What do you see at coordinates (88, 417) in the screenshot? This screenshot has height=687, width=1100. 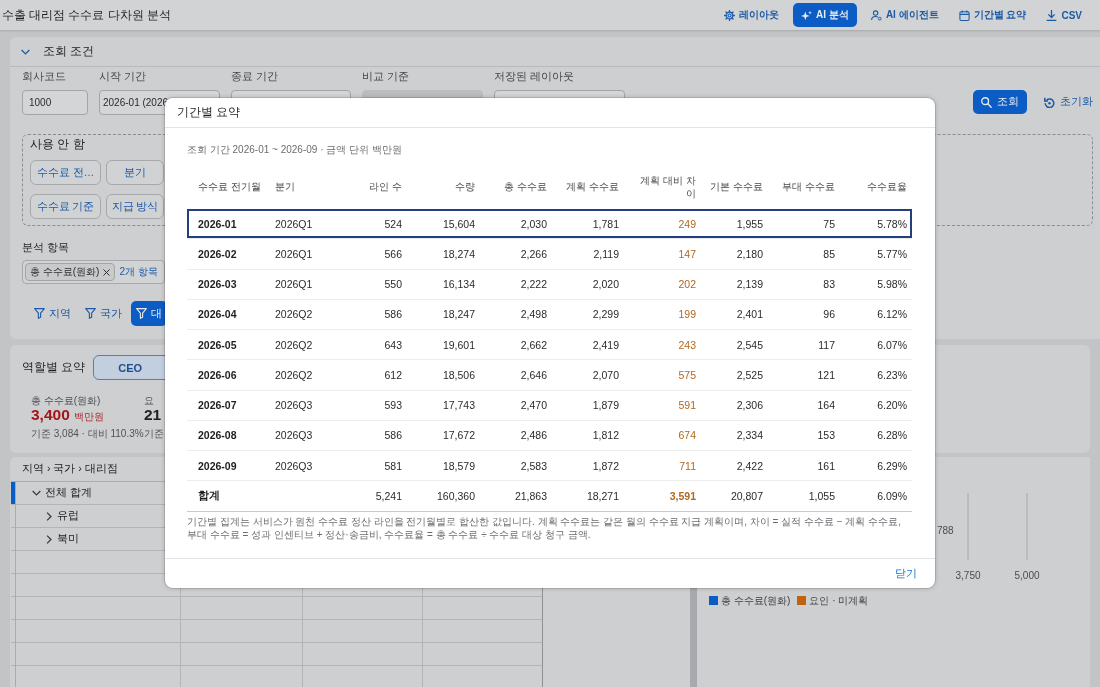 I see `kpi-unit: 백만원` at bounding box center [88, 417].